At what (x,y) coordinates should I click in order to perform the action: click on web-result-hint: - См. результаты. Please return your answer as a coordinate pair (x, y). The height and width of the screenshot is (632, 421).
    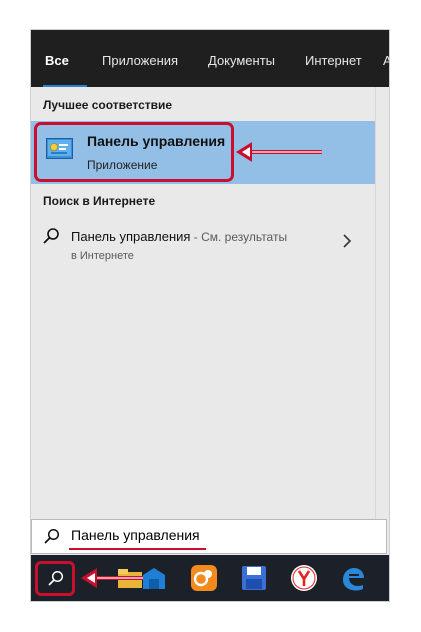
    Looking at the image, I should click on (239, 237).